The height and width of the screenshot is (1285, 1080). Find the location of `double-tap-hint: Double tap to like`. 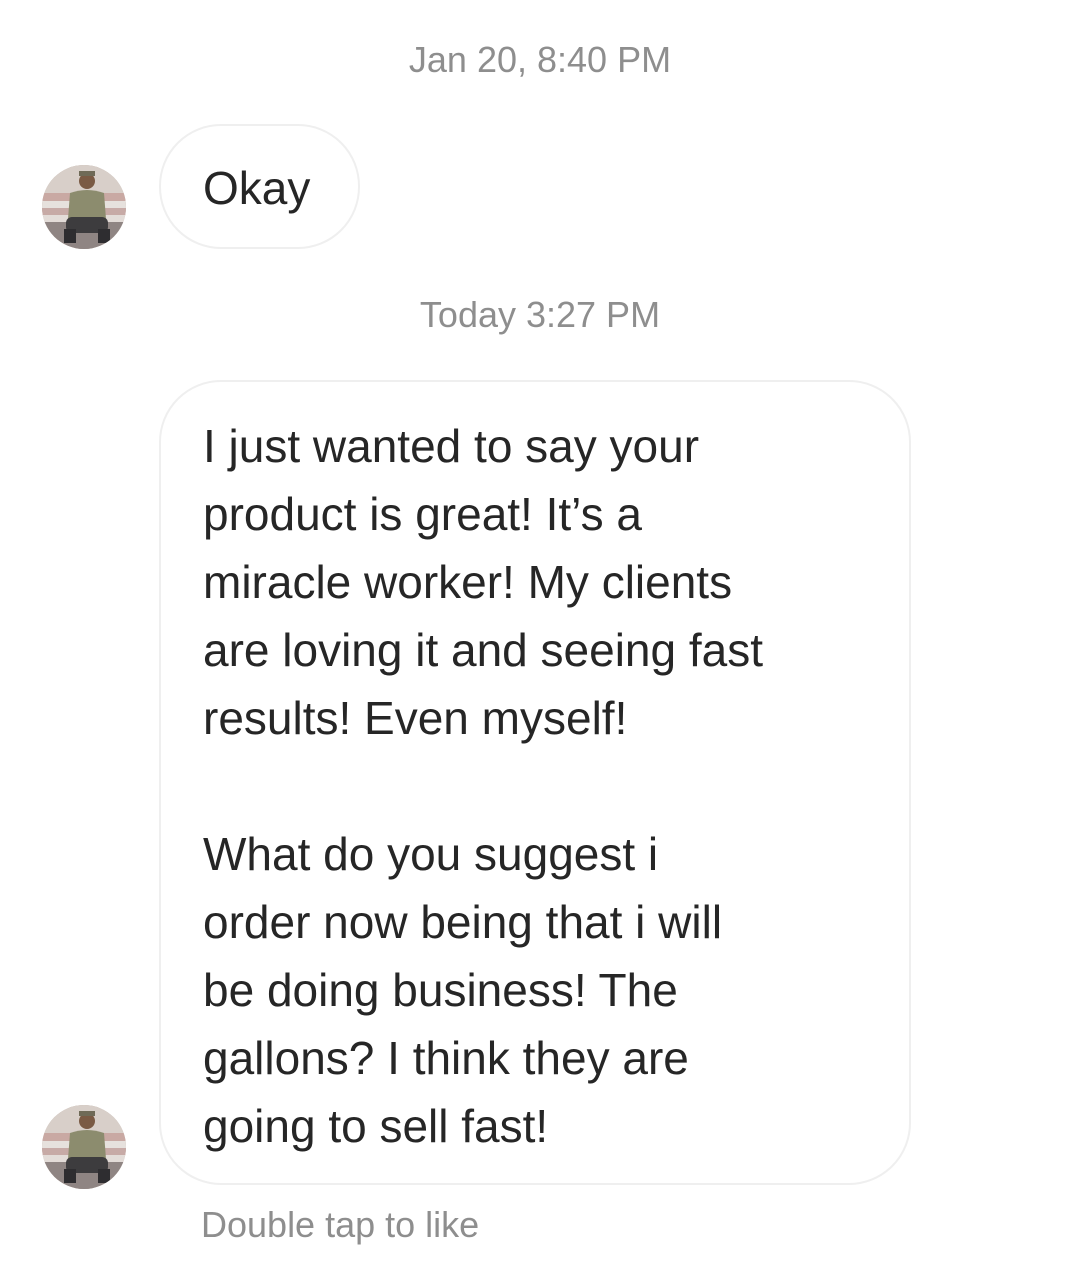

double-tap-hint: Double tap to like is located at coordinates (340, 1224).